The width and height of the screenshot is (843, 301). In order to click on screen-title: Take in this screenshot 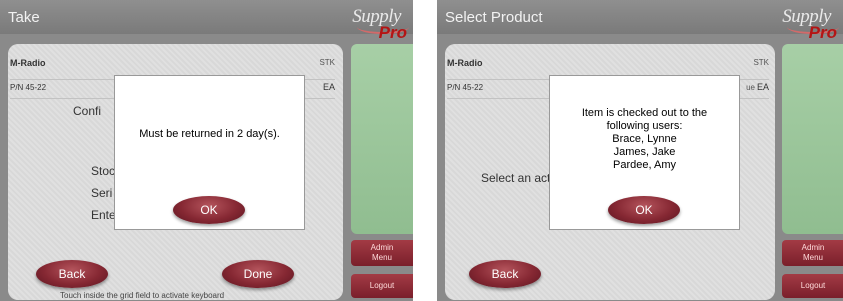, I will do `click(24, 17)`.